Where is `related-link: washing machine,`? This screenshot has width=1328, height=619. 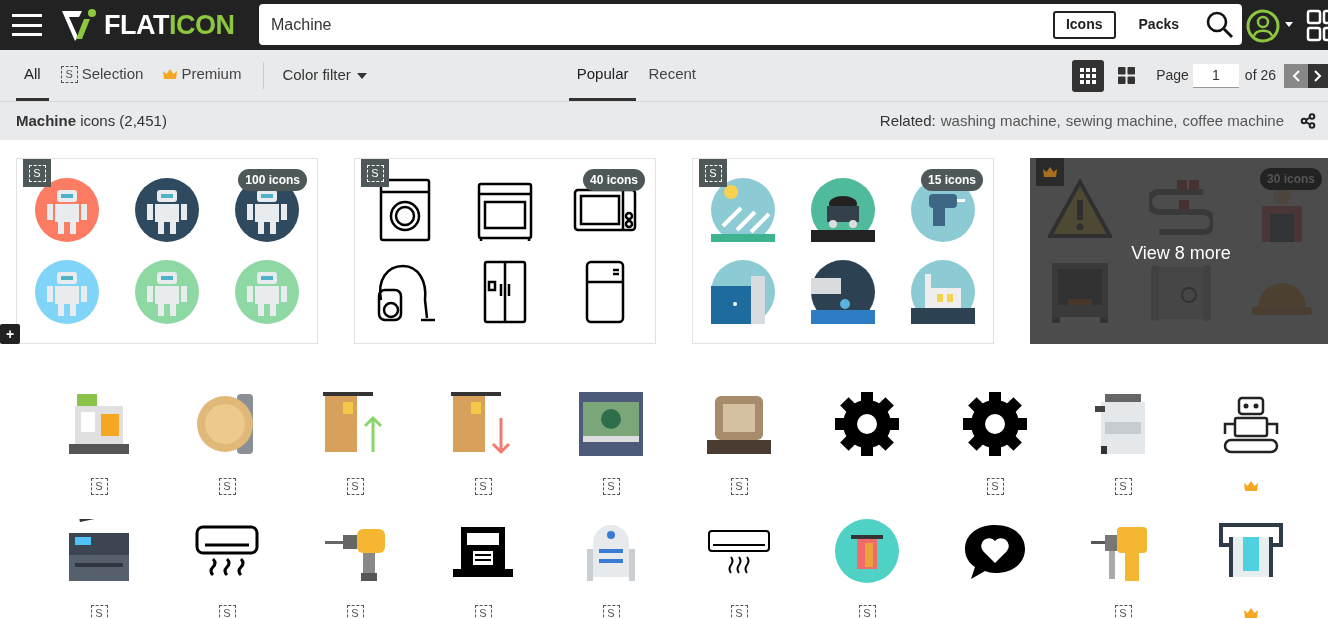
related-link: washing machine, is located at coordinates (1000, 121).